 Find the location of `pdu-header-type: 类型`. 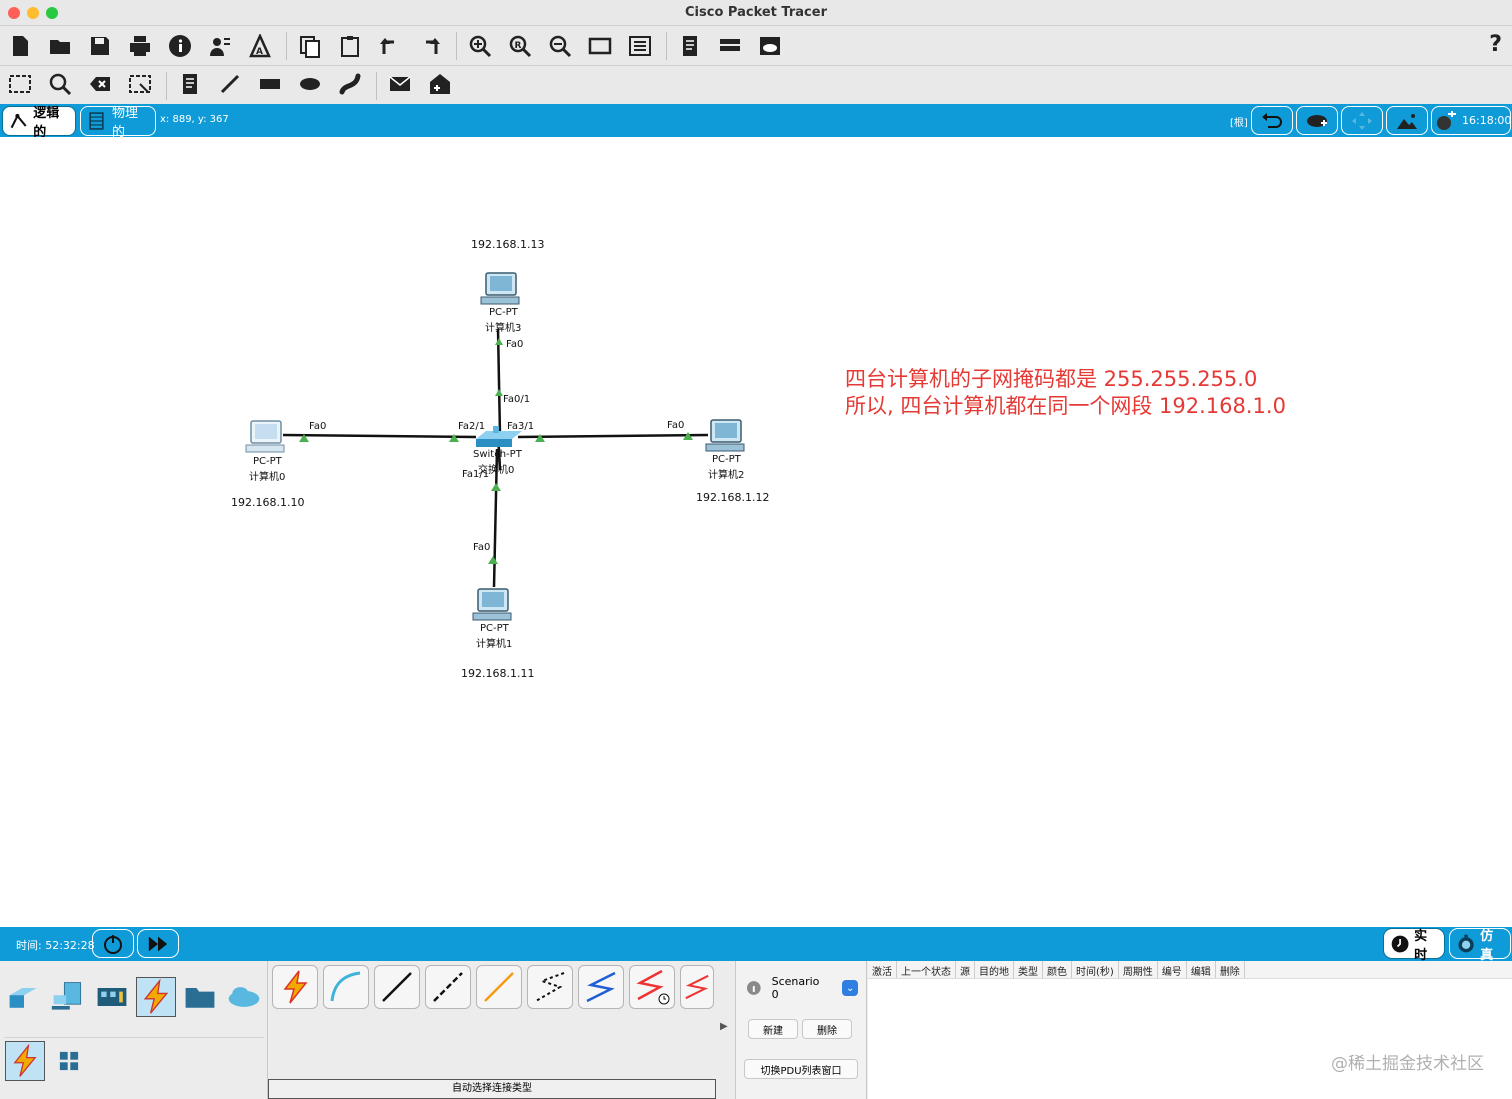

pdu-header-type: 类型 is located at coordinates (1028, 969).